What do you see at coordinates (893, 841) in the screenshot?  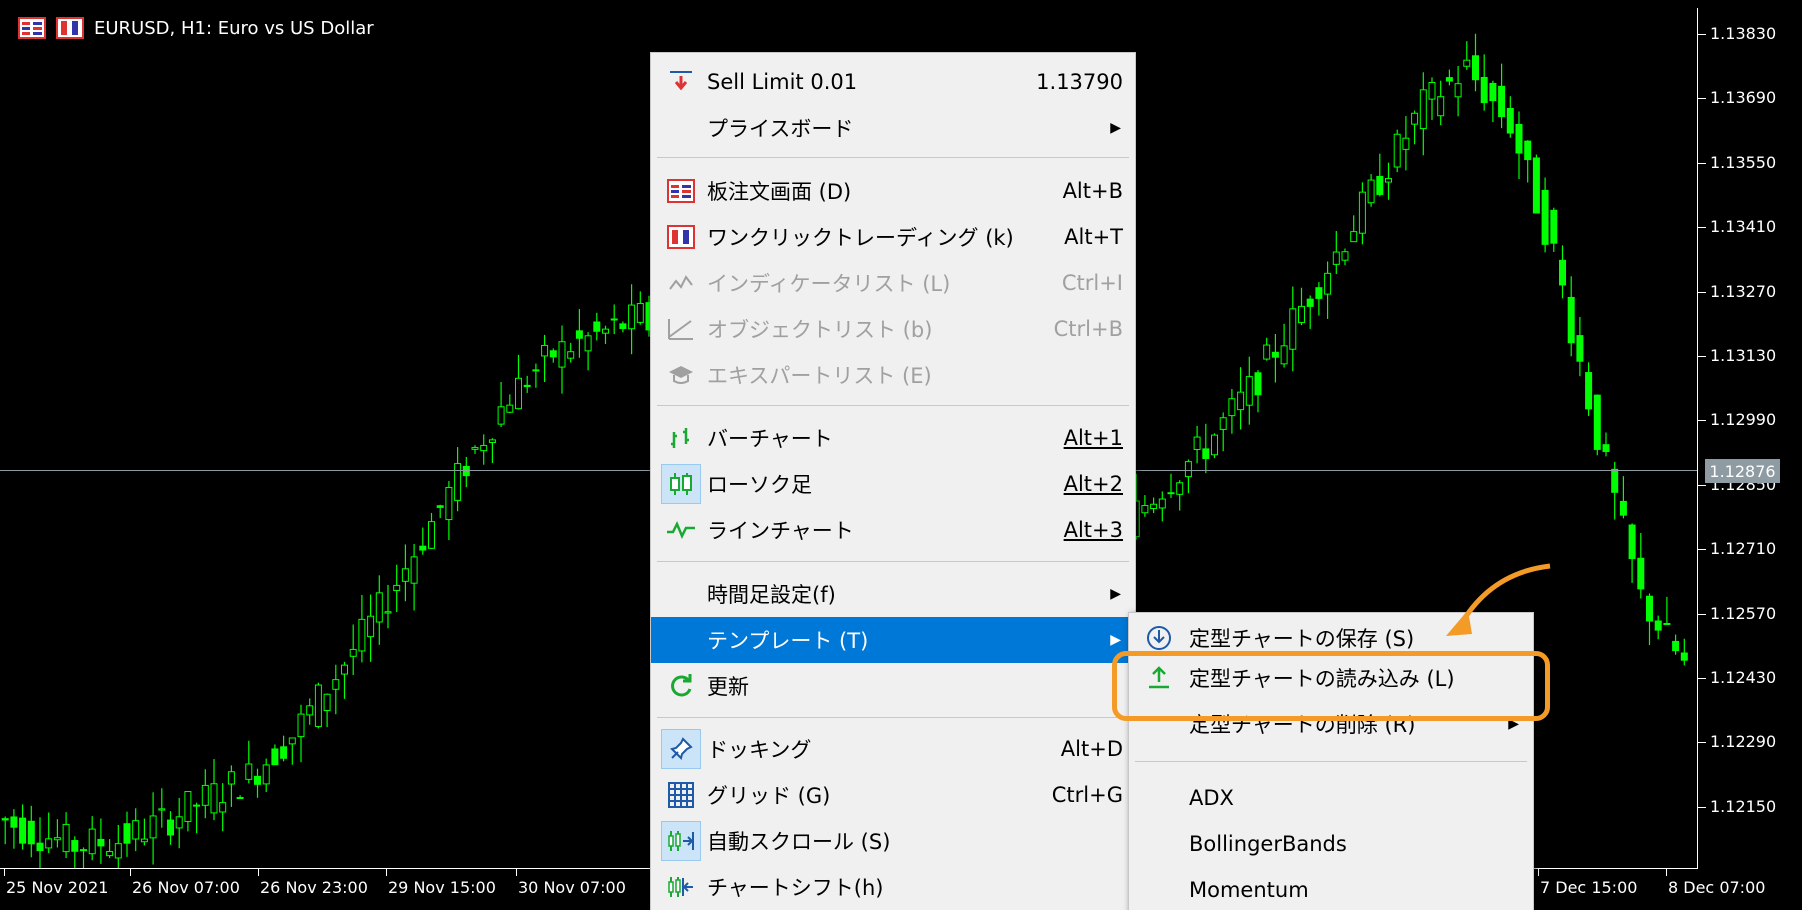 I see `menu-item-auto-scroll: 自動スクロール (S)` at bounding box center [893, 841].